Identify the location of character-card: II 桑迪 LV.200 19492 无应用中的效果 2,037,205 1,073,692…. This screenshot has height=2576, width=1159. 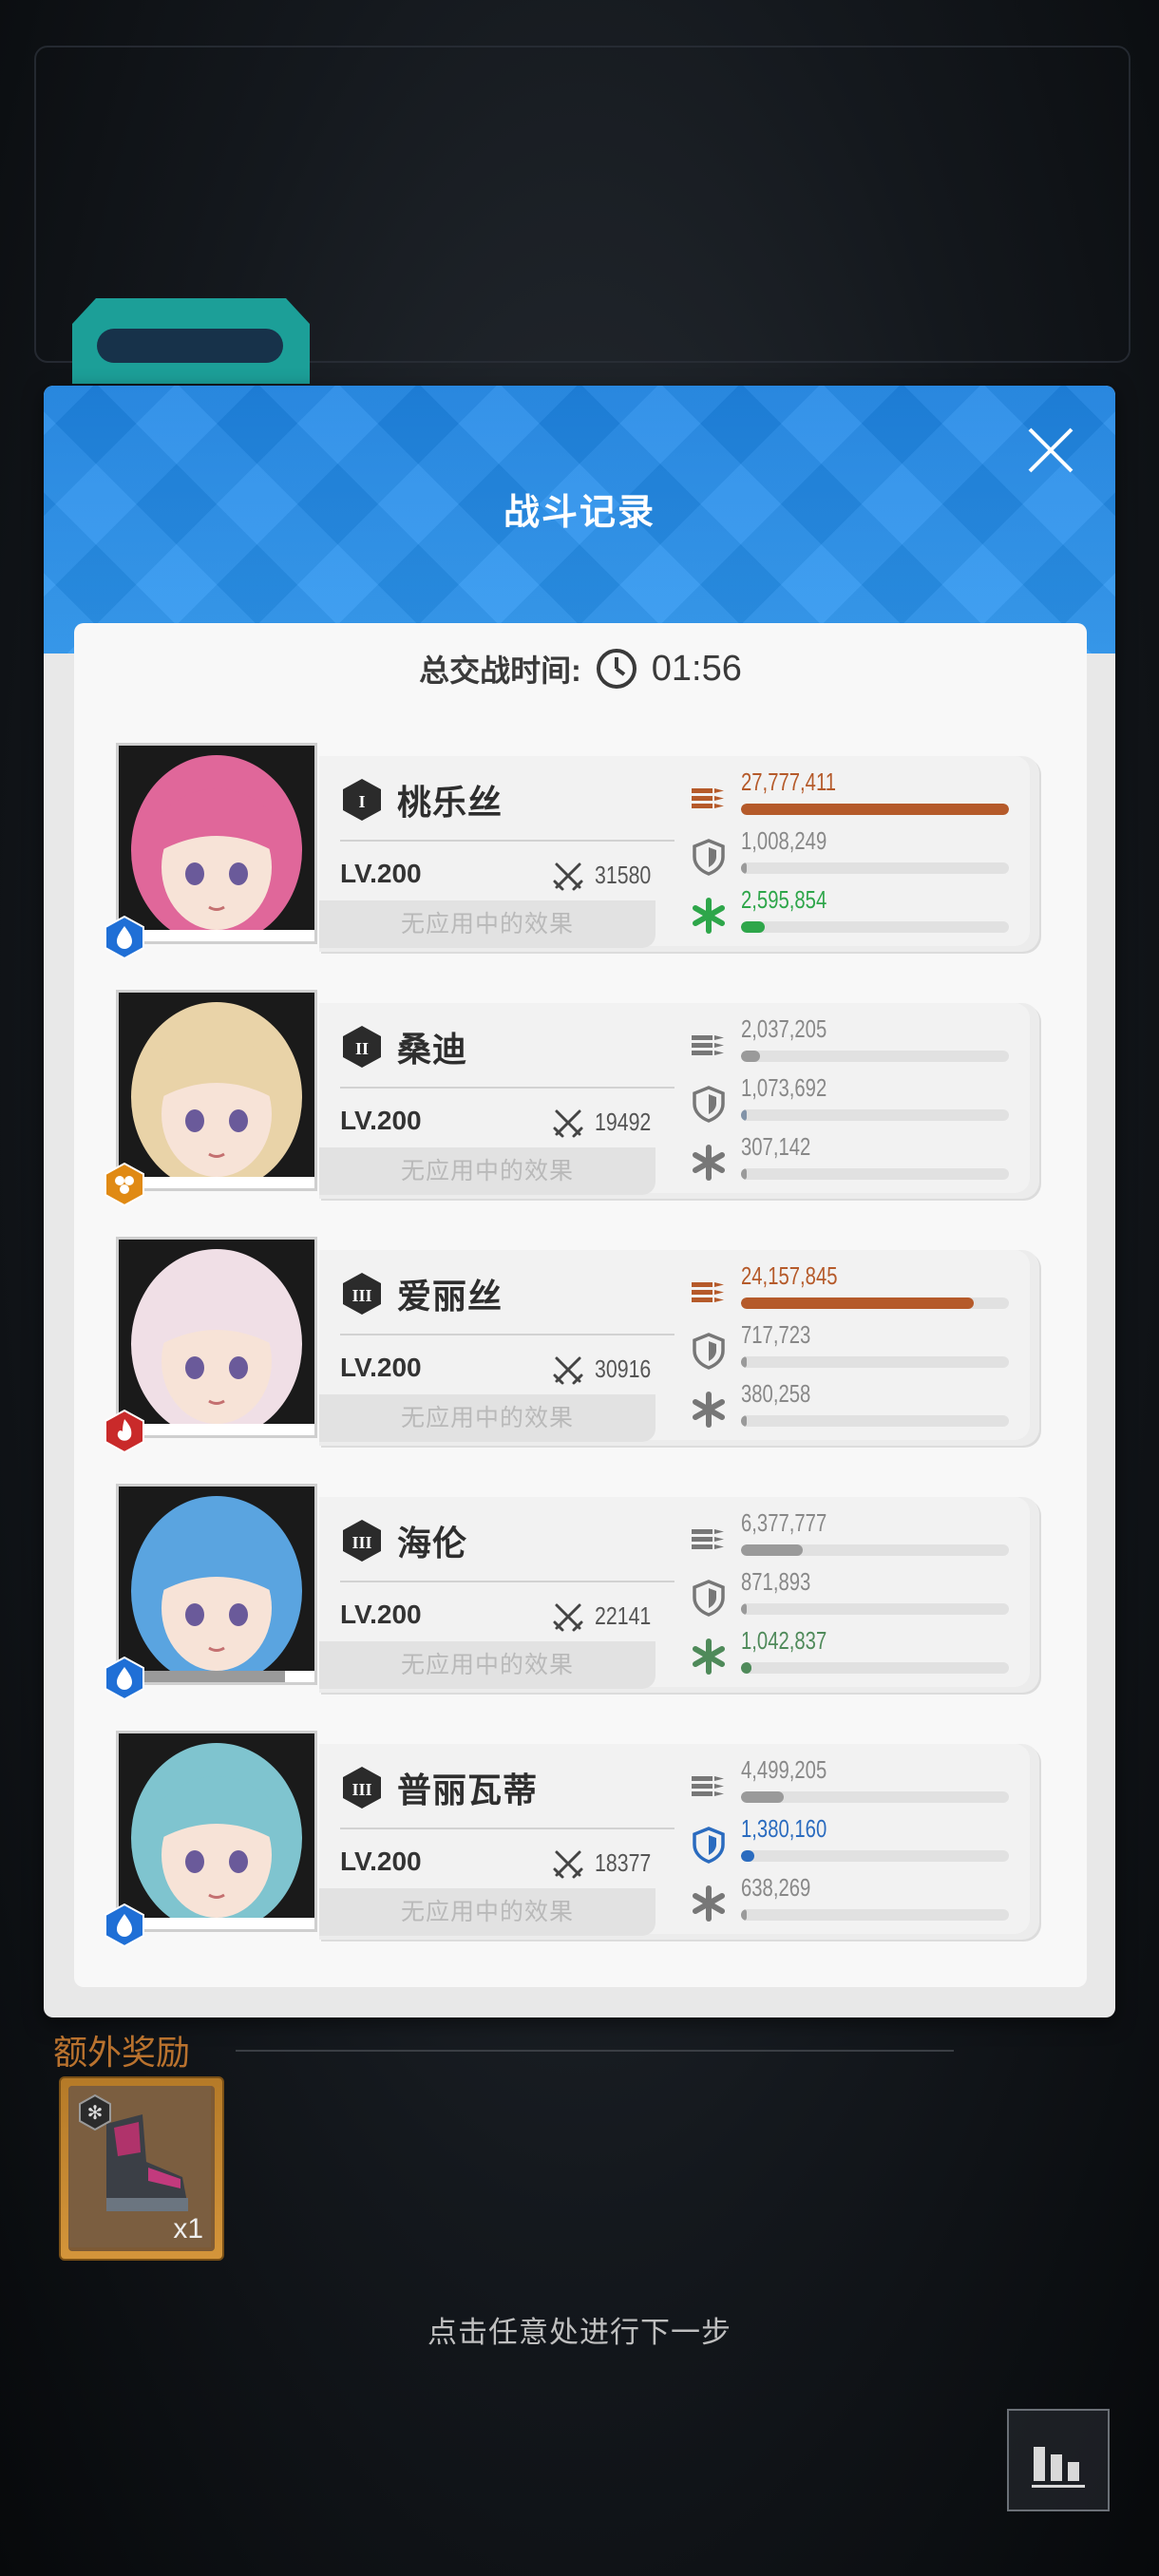
(679, 1101).